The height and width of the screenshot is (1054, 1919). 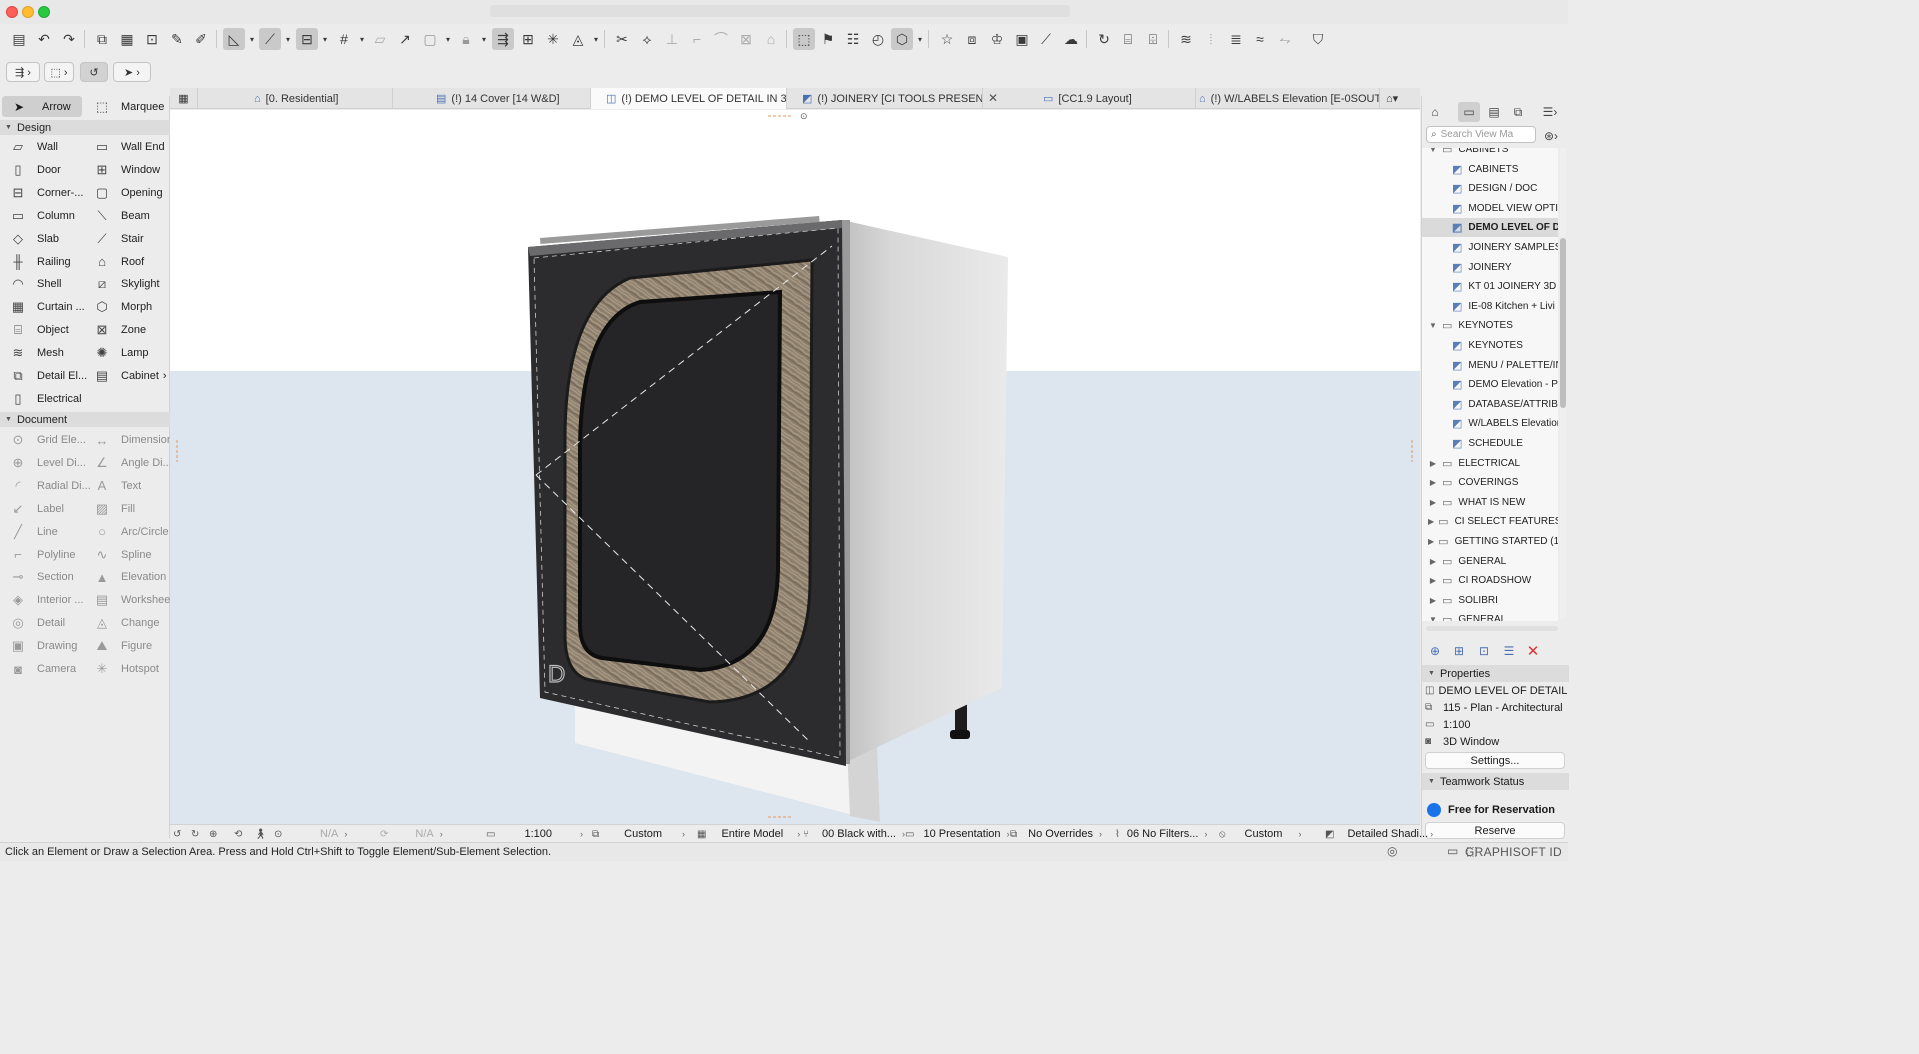 I want to click on window-minimize-button, so click(x=28, y=12).